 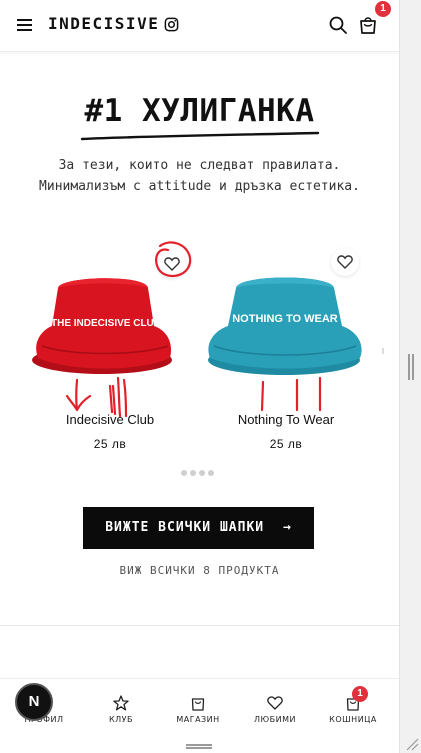 What do you see at coordinates (411, 367) in the screenshot?
I see `scrollbar-grip` at bounding box center [411, 367].